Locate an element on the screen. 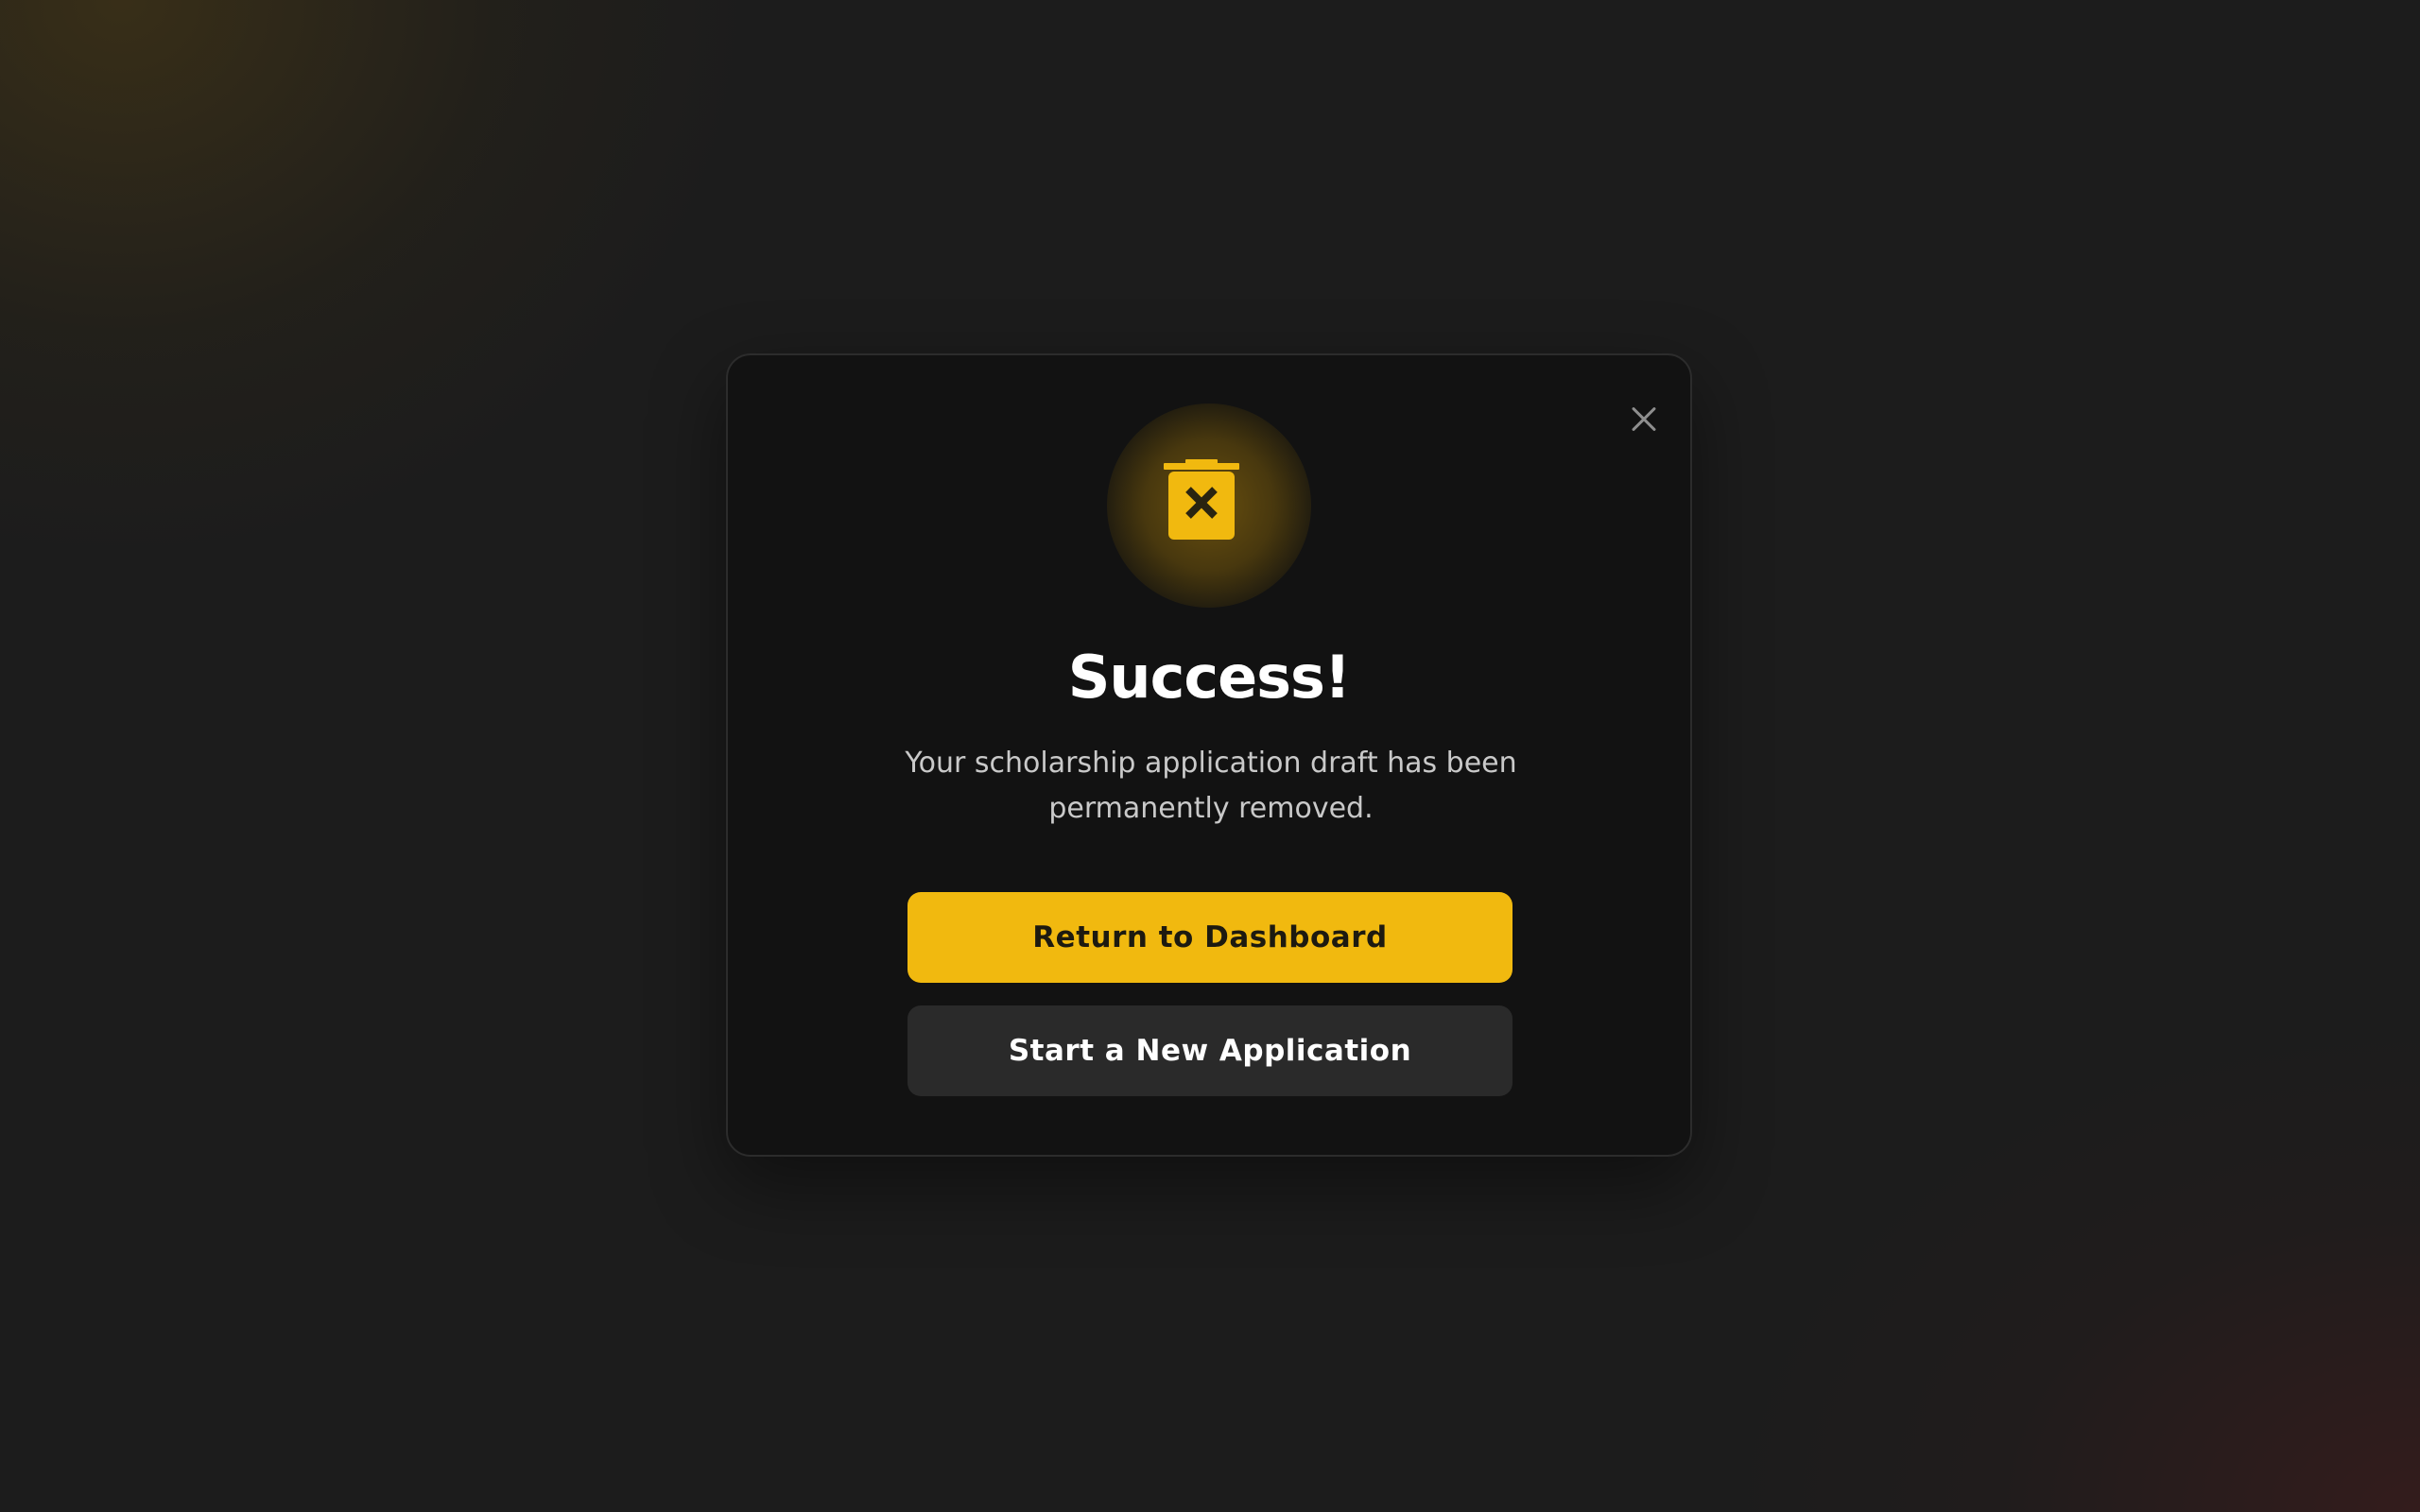  dialog-title: Success! is located at coordinates (1209, 677).